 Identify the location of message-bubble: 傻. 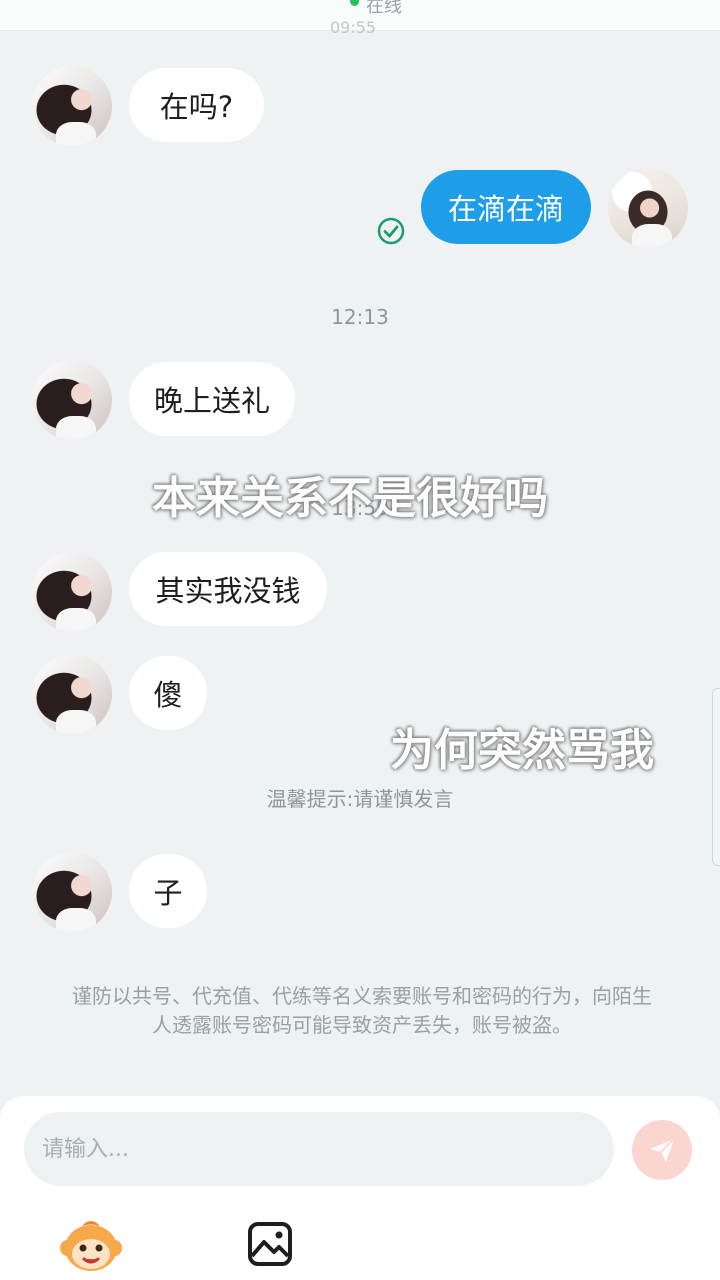
(168, 693).